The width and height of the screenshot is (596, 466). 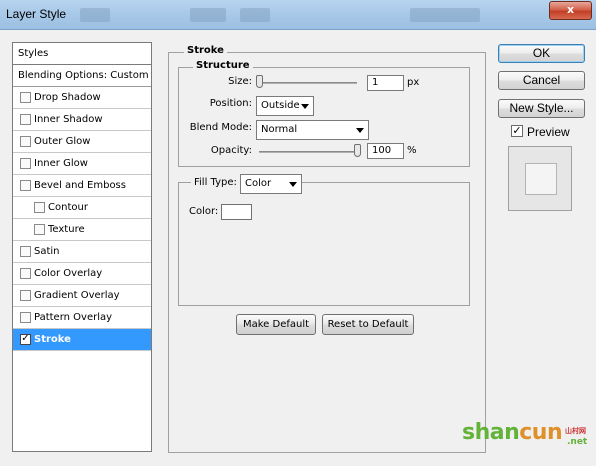 I want to click on watermark-sub: 山村网, so click(x=575, y=431).